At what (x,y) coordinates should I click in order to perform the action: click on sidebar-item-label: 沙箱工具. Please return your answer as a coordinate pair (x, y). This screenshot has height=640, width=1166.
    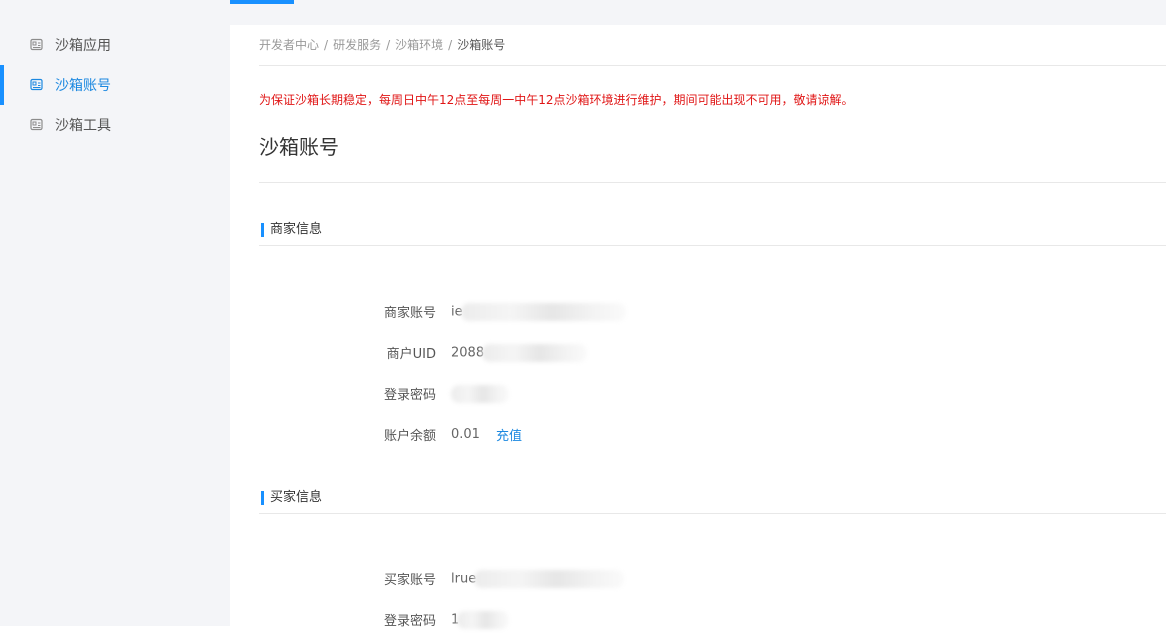
    Looking at the image, I should click on (83, 126).